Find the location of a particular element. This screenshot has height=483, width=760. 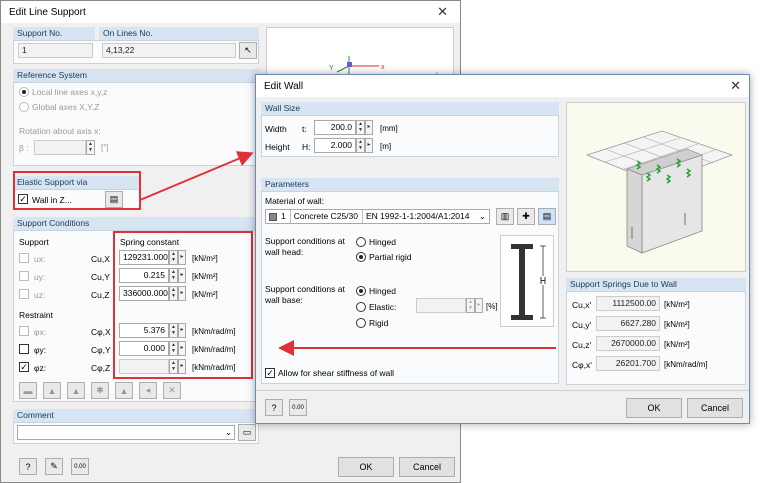

arrow-to-wall-dialog is located at coordinates (196, 176).